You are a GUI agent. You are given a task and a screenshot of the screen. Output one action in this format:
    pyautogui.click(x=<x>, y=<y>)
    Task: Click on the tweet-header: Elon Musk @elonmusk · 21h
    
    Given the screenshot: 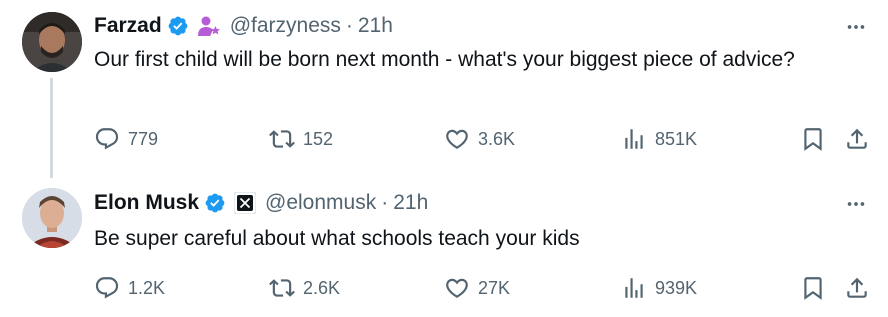 What is the action you would take?
    pyautogui.click(x=261, y=203)
    